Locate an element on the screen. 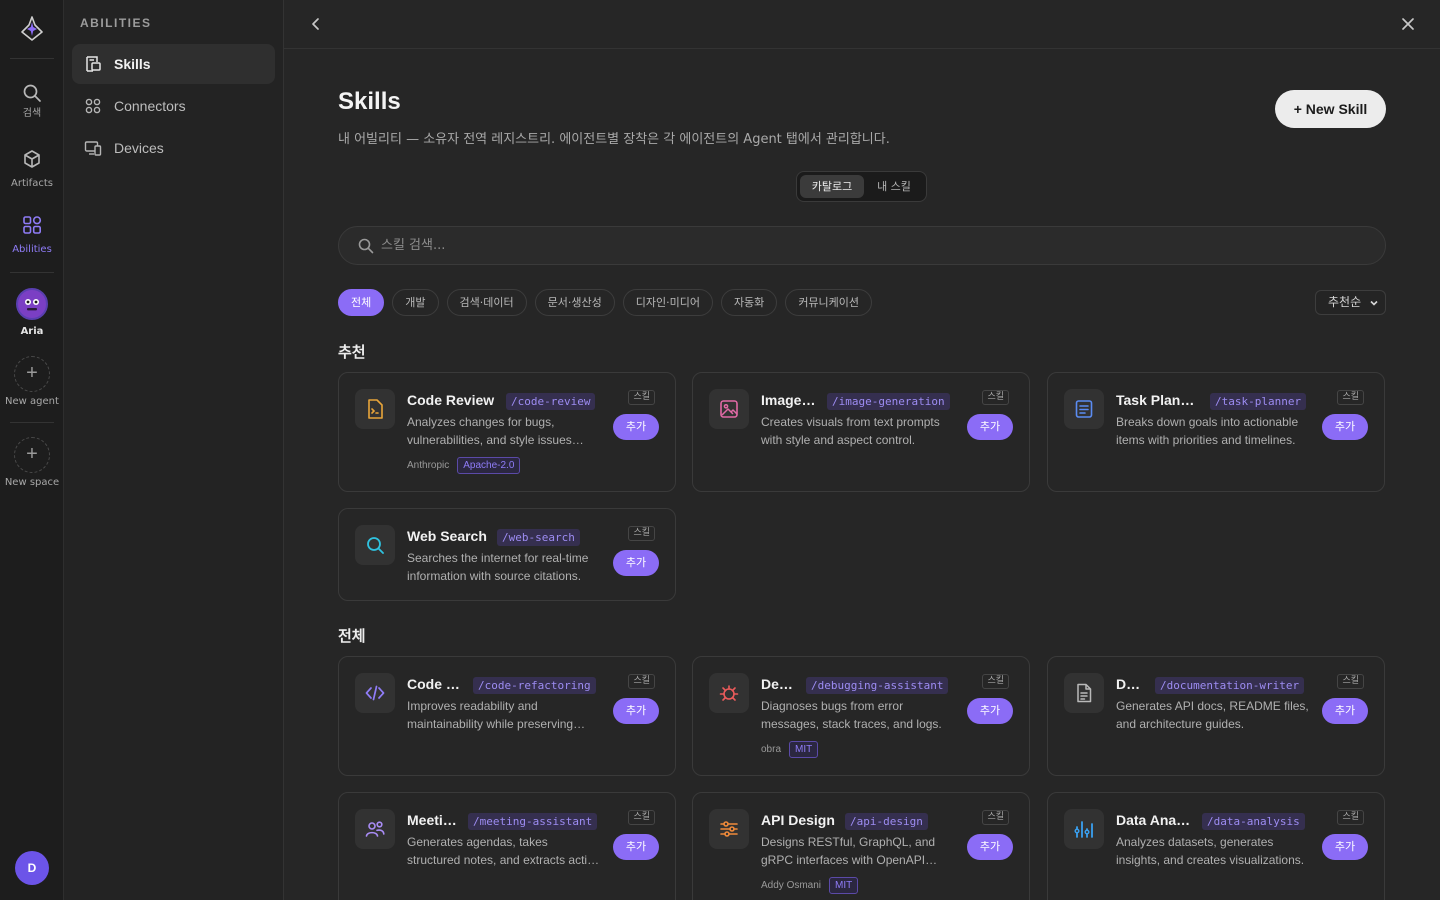 Image resolution: width=1440 pixels, height=900 pixels. filter-chip-search-data: 검색·데이터 is located at coordinates (486, 302).